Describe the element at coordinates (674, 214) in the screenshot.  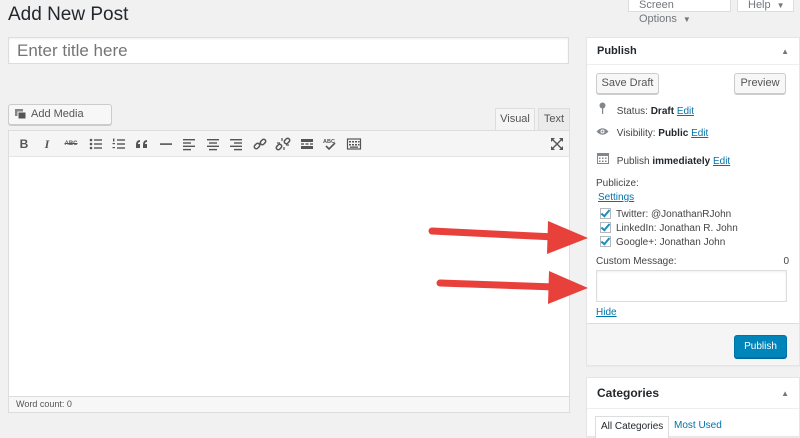
I see `account-label: Twitter: @JonathanRJohn` at that location.